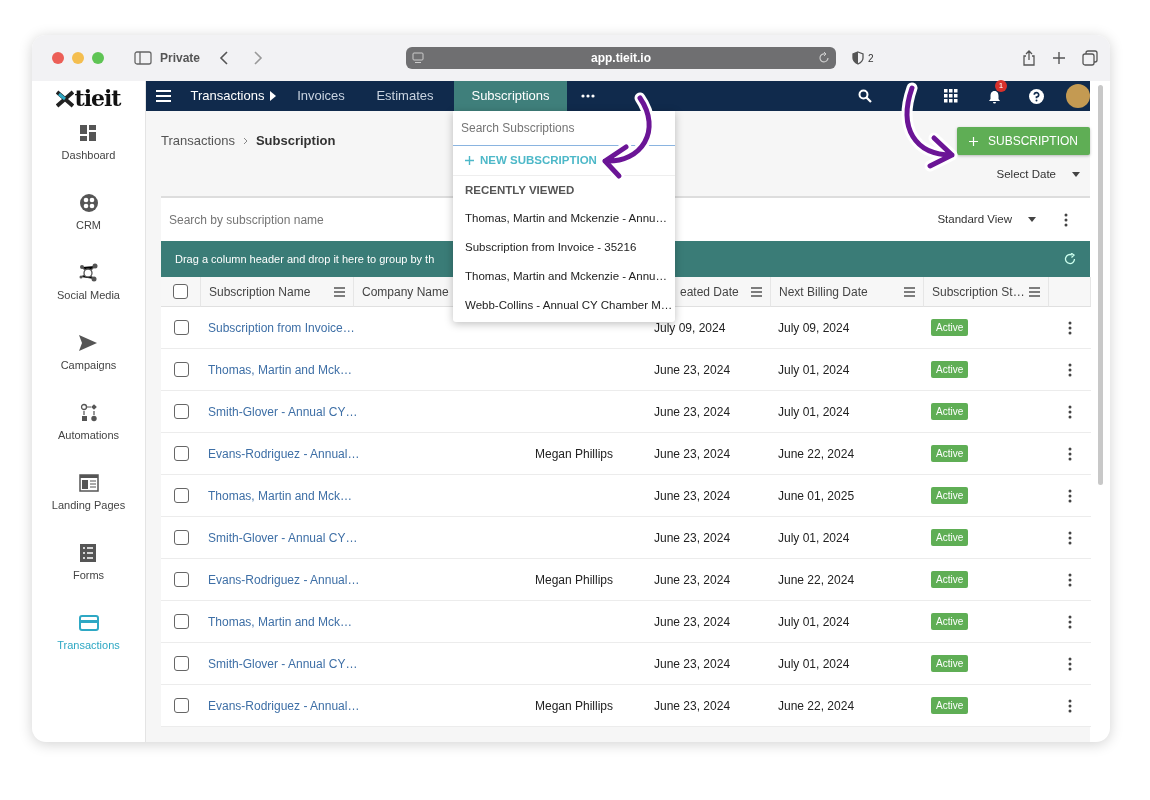 Image resolution: width=1150 pixels, height=800 pixels. Describe the element at coordinates (1090, 58) in the screenshot. I see `tabs-icon` at that location.